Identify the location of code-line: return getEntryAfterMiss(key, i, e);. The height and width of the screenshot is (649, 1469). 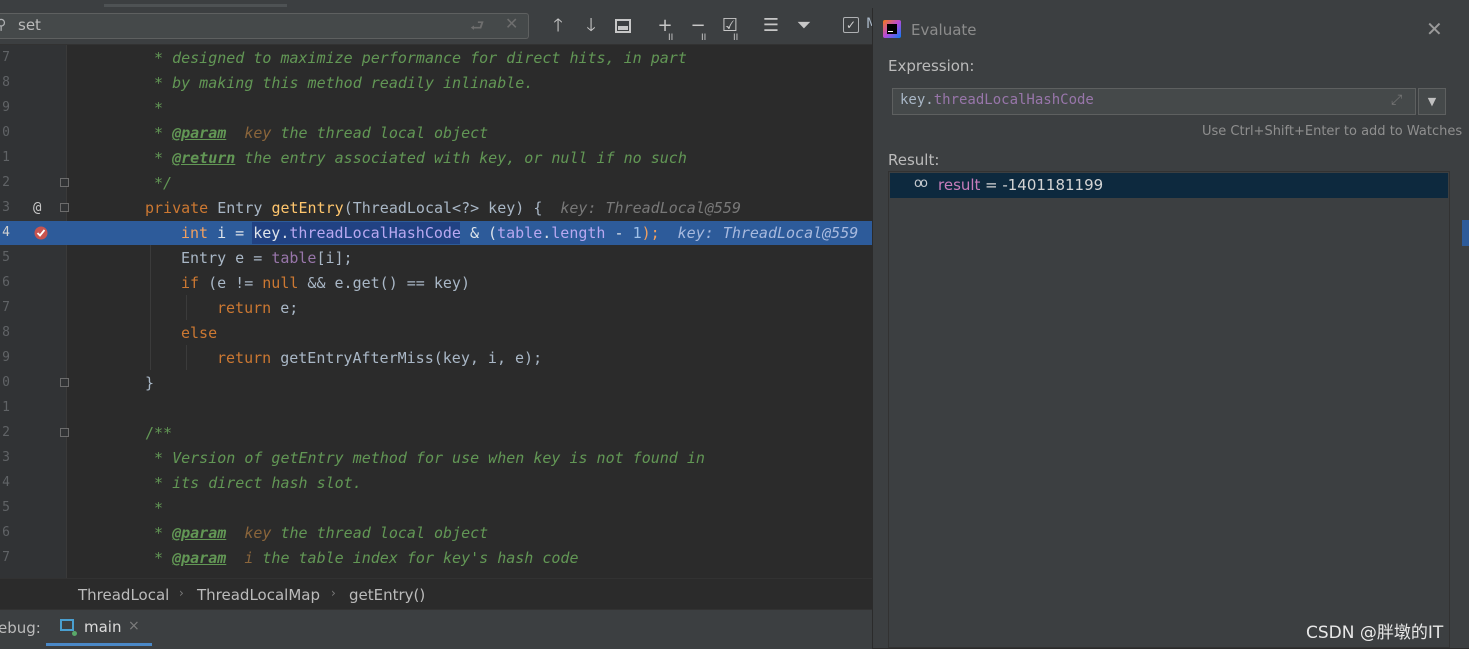
(380, 358).